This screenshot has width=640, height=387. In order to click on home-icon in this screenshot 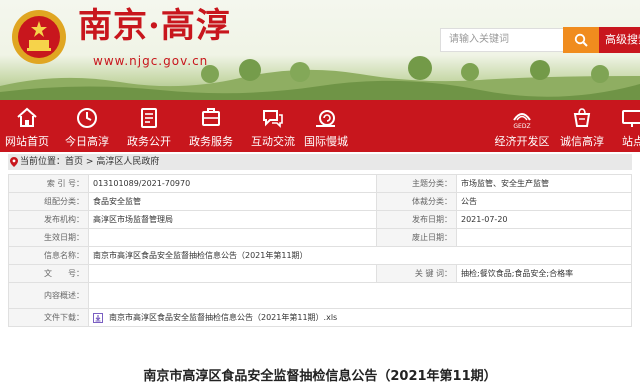, I will do `click(27, 117)`.